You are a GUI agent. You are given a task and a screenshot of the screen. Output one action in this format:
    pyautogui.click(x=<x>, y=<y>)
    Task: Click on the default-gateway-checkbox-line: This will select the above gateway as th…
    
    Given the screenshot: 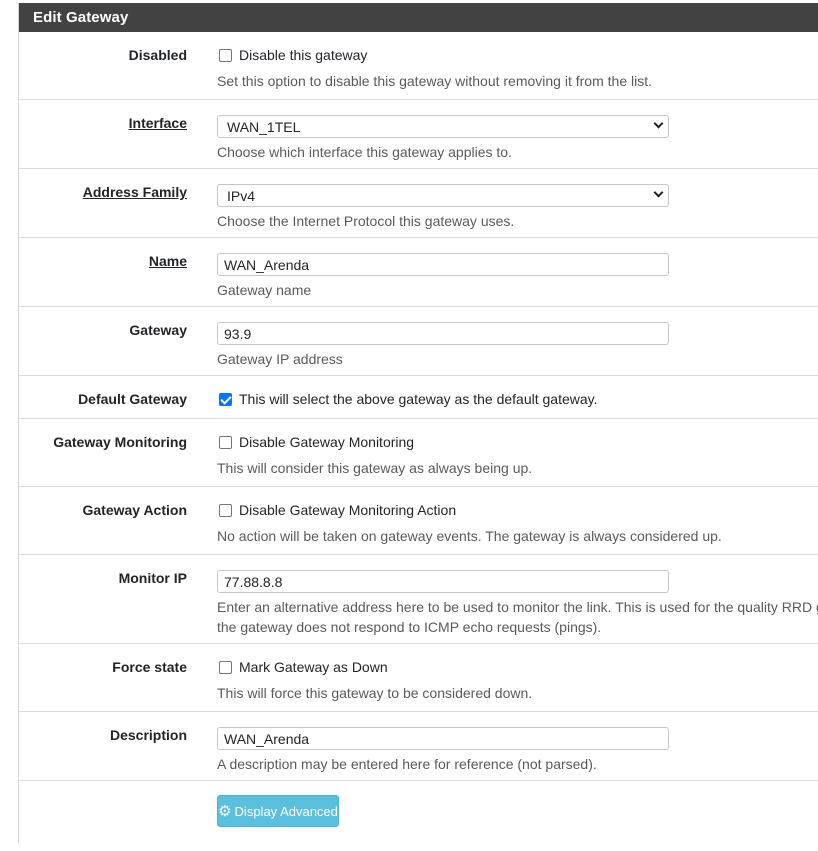 What is the action you would take?
    pyautogui.click(x=407, y=399)
    